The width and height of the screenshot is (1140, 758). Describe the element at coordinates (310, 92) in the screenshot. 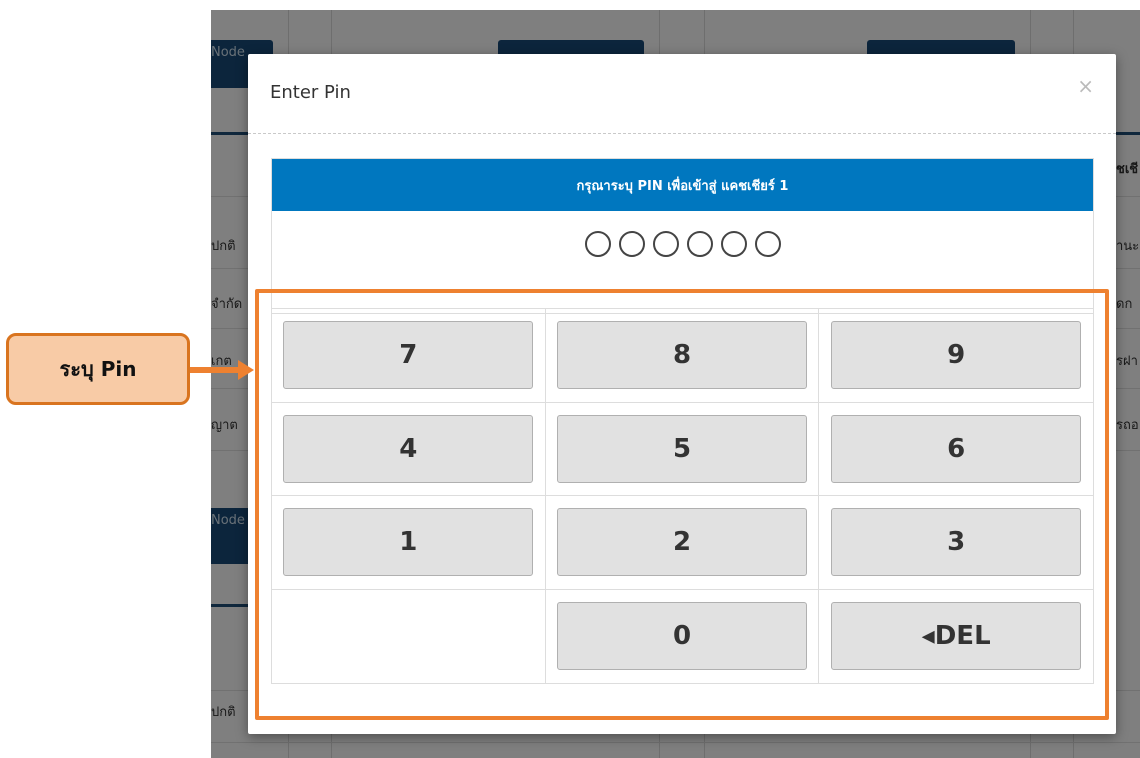

I see `modal-title: Enter Pin` at that location.